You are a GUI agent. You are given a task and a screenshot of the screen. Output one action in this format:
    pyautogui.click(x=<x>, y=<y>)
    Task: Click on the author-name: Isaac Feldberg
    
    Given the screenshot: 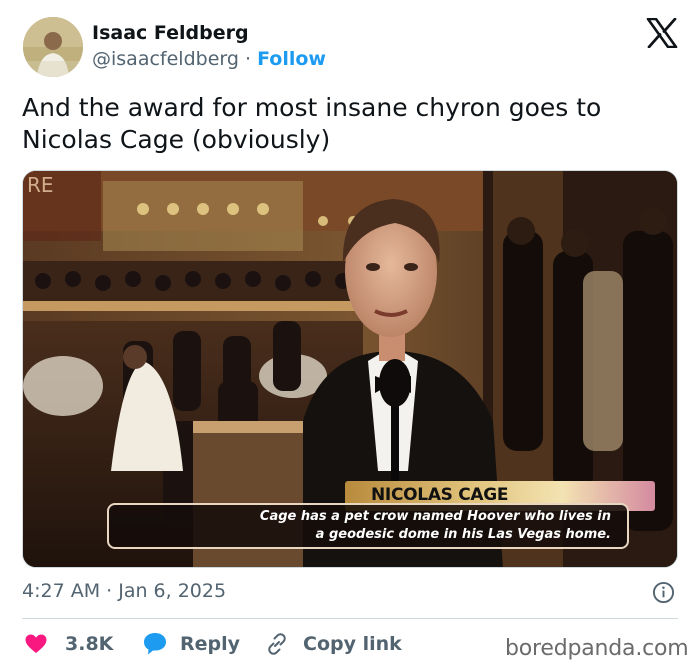 What is the action you would take?
    pyautogui.click(x=170, y=33)
    